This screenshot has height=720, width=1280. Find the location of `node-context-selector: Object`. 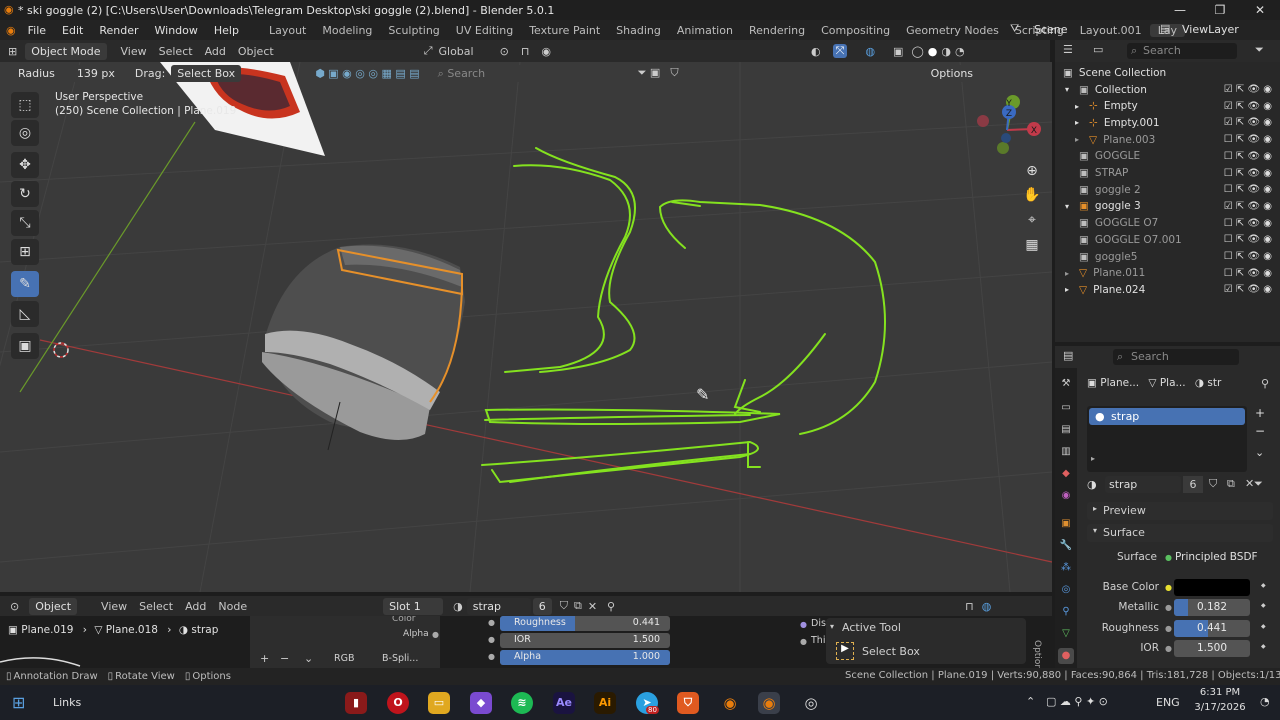

node-context-selector: Object is located at coordinates (53, 606).